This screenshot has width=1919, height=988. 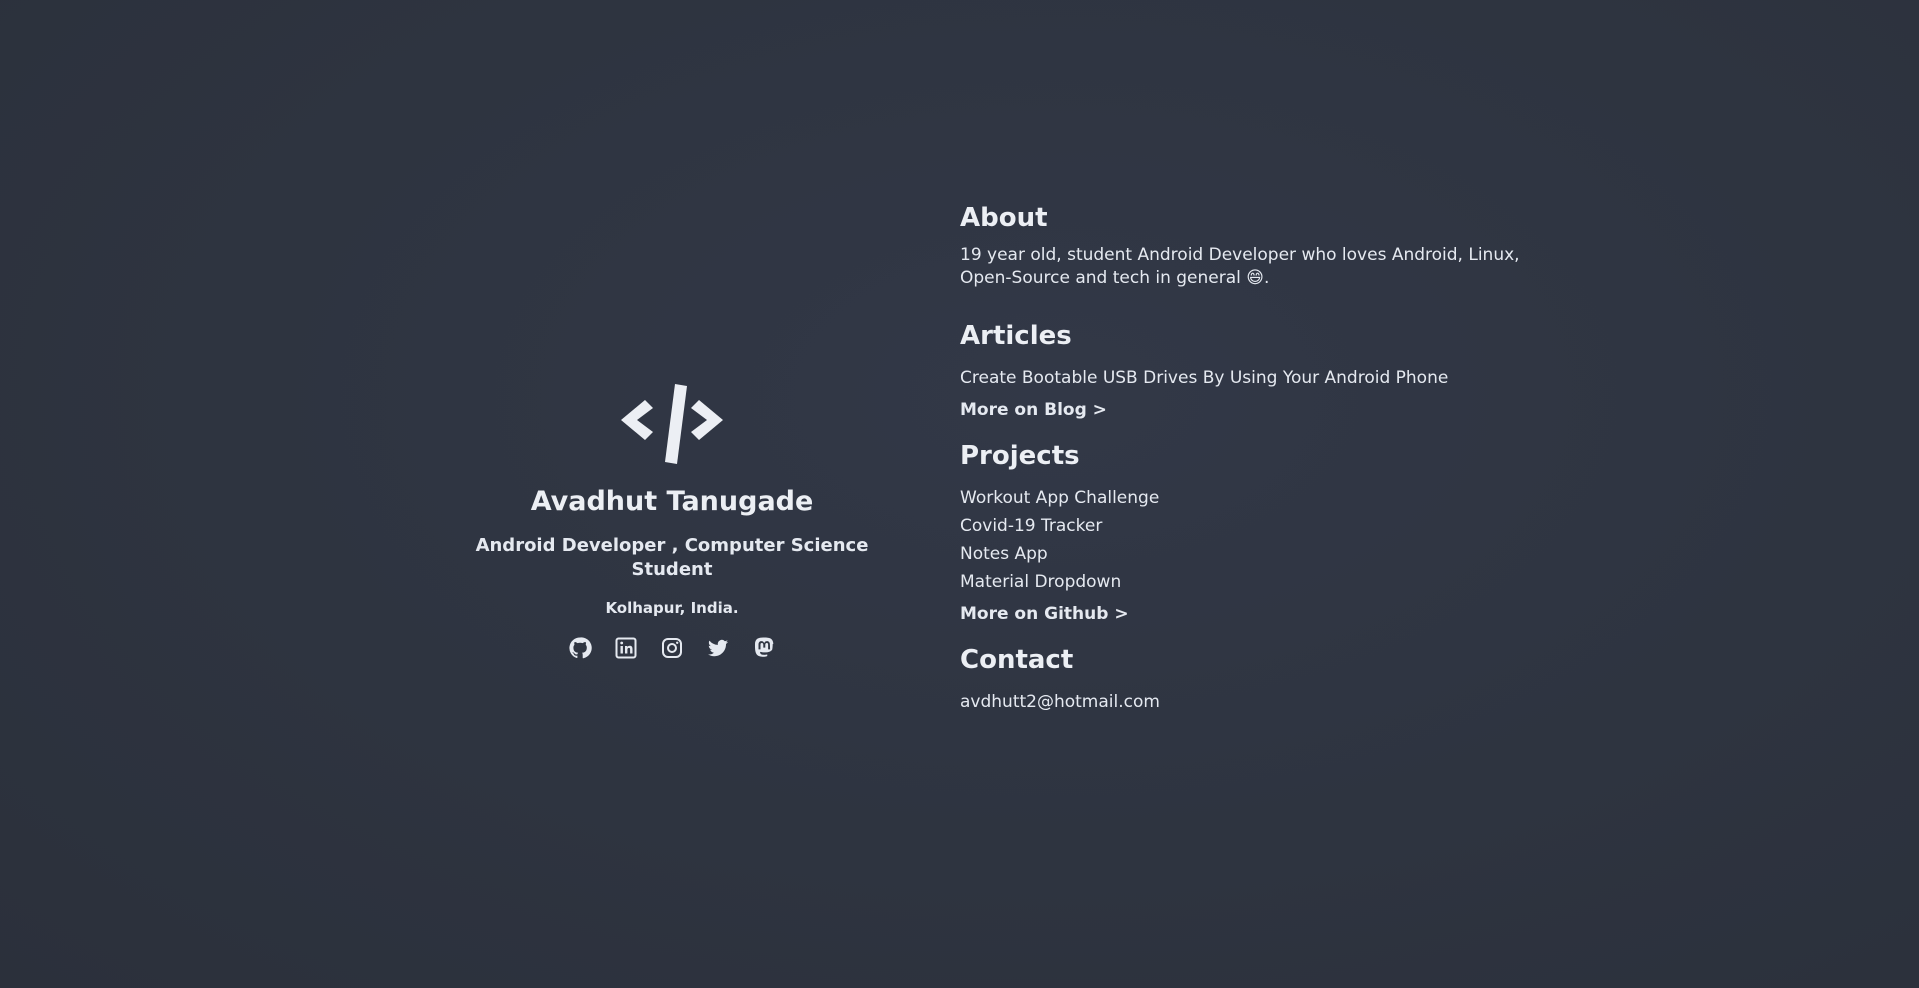 I want to click on social-links, so click(x=672, y=648).